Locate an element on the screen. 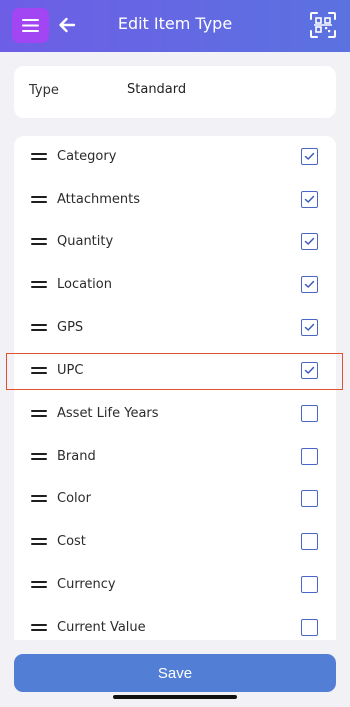  field-label: Brand is located at coordinates (76, 456).